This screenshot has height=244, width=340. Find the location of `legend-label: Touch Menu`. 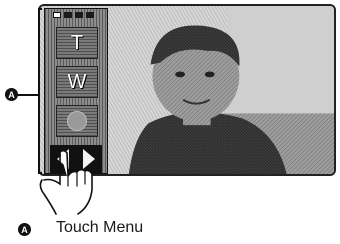

legend-label: Touch Menu is located at coordinates (100, 227).